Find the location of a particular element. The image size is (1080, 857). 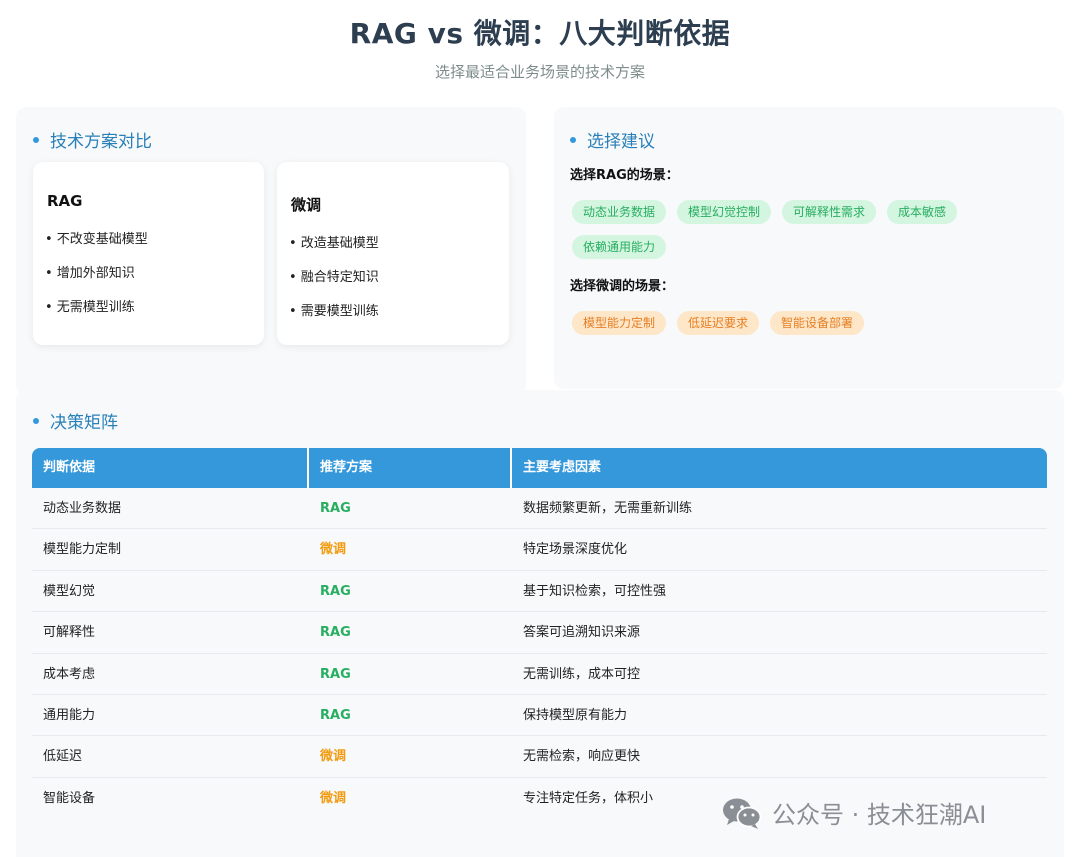

comparison-heading: 技术方案对比 is located at coordinates (92, 139).